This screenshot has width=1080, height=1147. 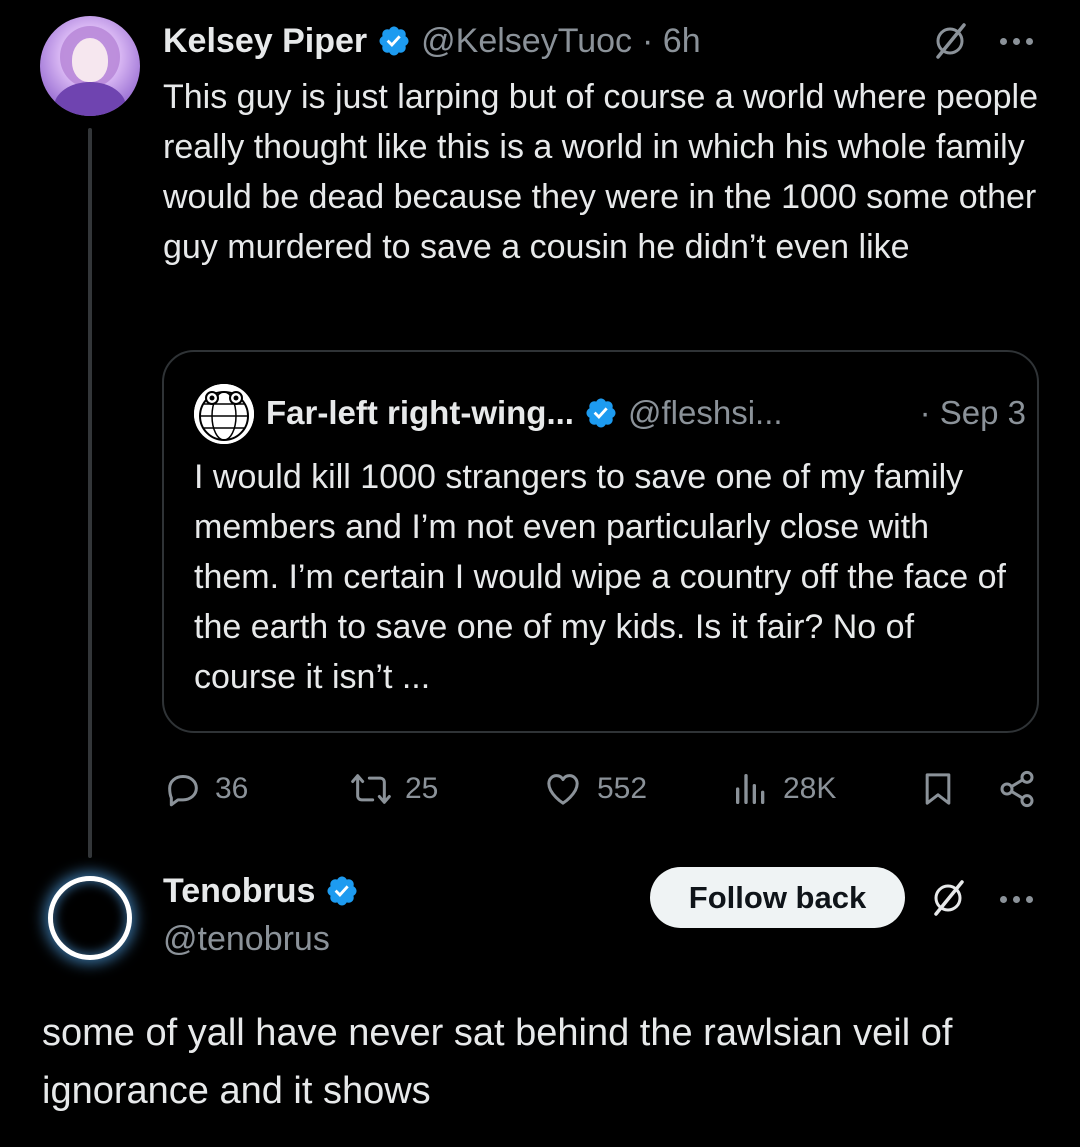 I want to click on share-button, so click(x=1017, y=789).